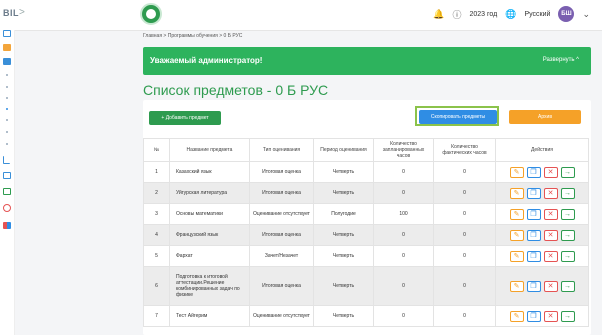  Describe the element at coordinates (545, 117) in the screenshot. I see `archive-button: Архив` at that location.